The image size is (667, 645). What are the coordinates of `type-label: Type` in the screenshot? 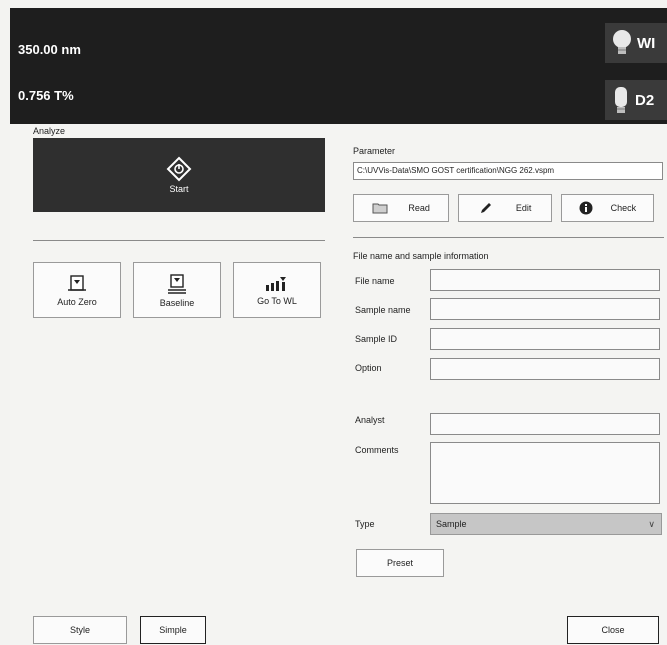 It's located at (365, 524).